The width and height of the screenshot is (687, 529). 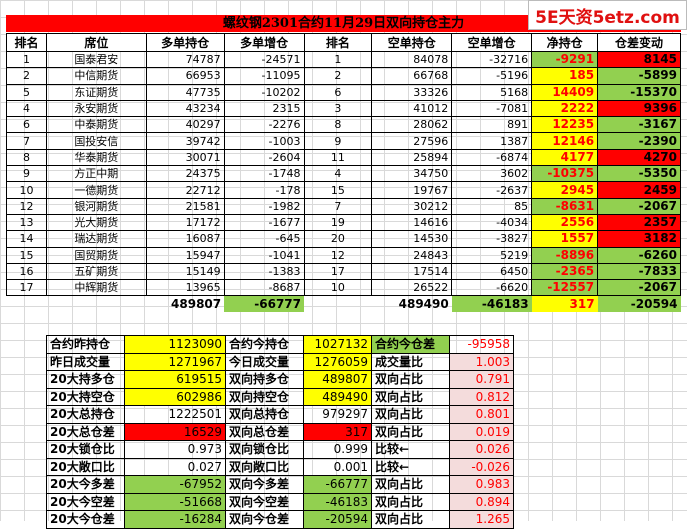 What do you see at coordinates (639, 174) in the screenshot?
I see `position-diff-change: -5350` at bounding box center [639, 174].